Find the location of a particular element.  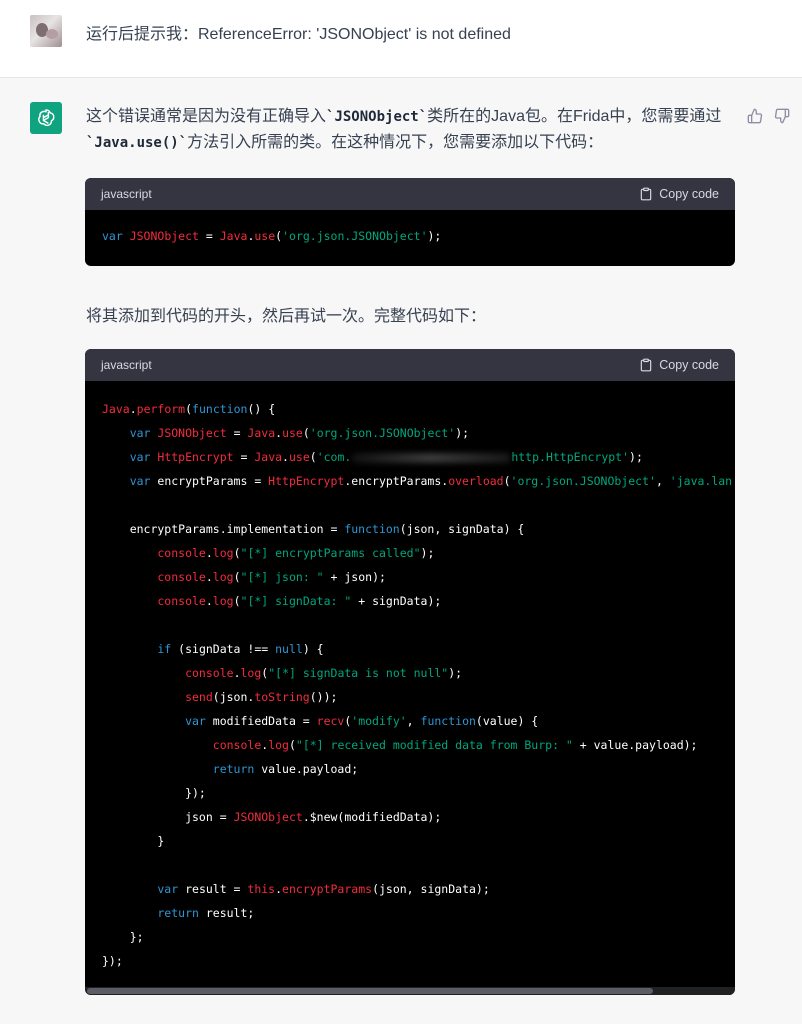

code-token: modifiedData = is located at coordinates (264, 721).